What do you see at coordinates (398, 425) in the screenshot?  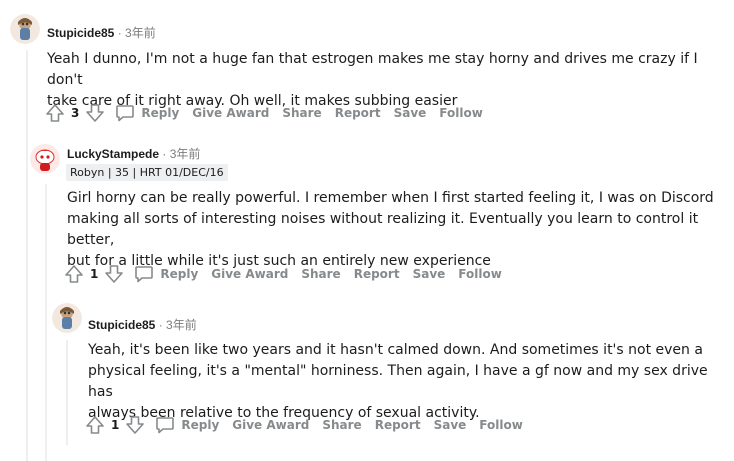 I see `report-button: Report` at bounding box center [398, 425].